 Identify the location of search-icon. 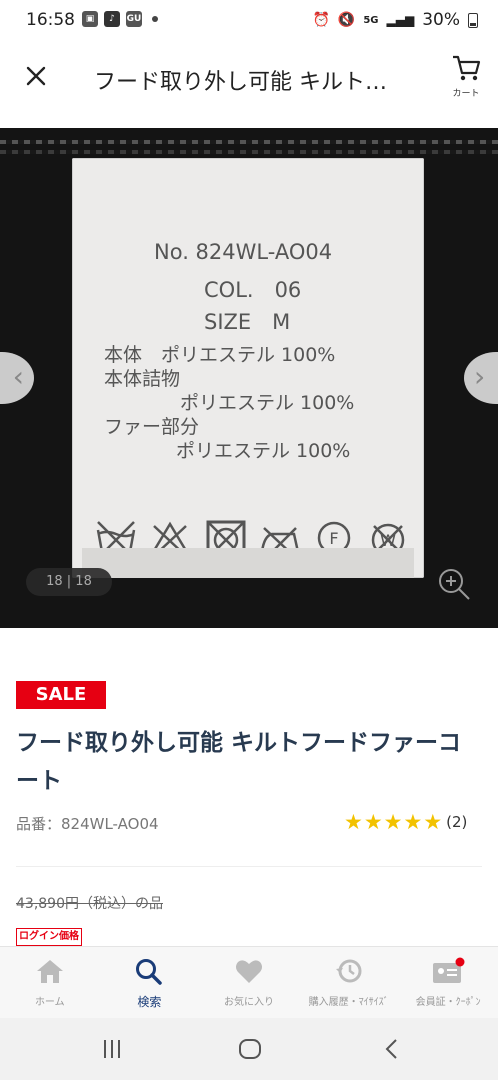
(149, 972).